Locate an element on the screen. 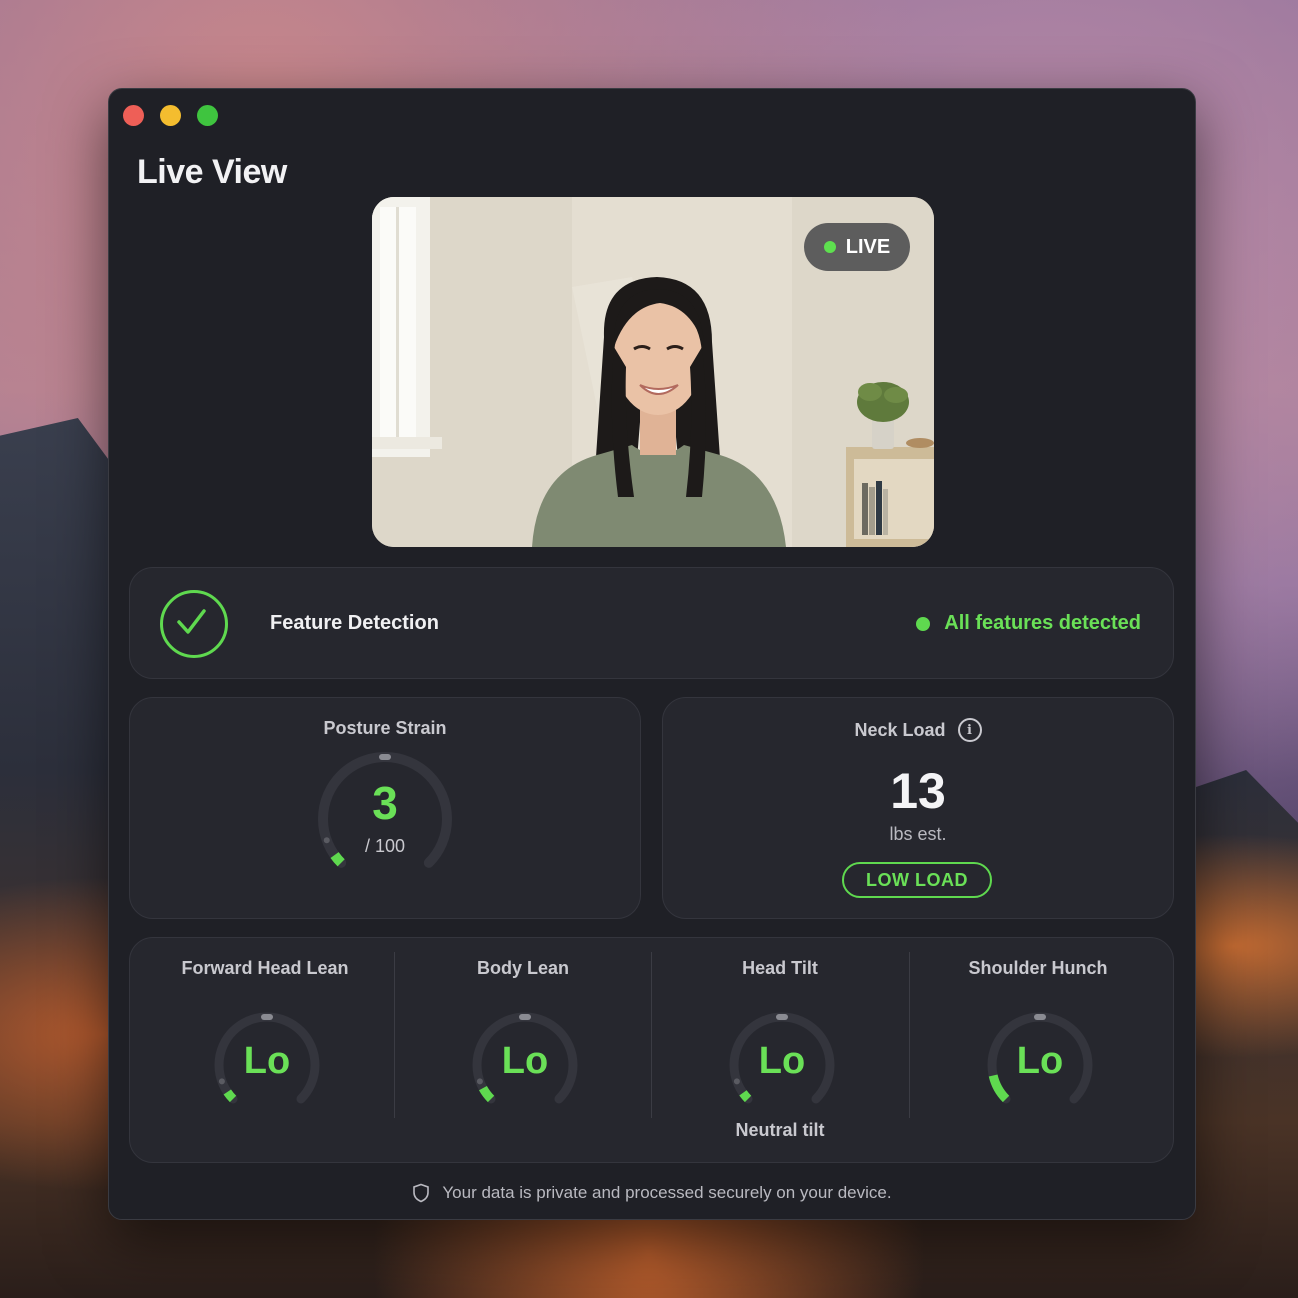  posture-strain-max: / 100 is located at coordinates (385, 846).